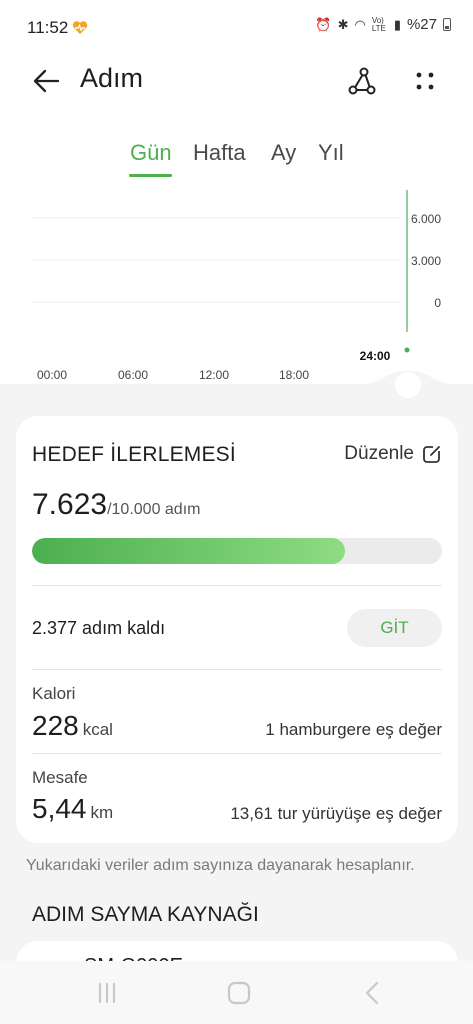 This screenshot has height=1024, width=473. What do you see at coordinates (323, 24) in the screenshot?
I see `alarm-icon: ⏰` at bounding box center [323, 24].